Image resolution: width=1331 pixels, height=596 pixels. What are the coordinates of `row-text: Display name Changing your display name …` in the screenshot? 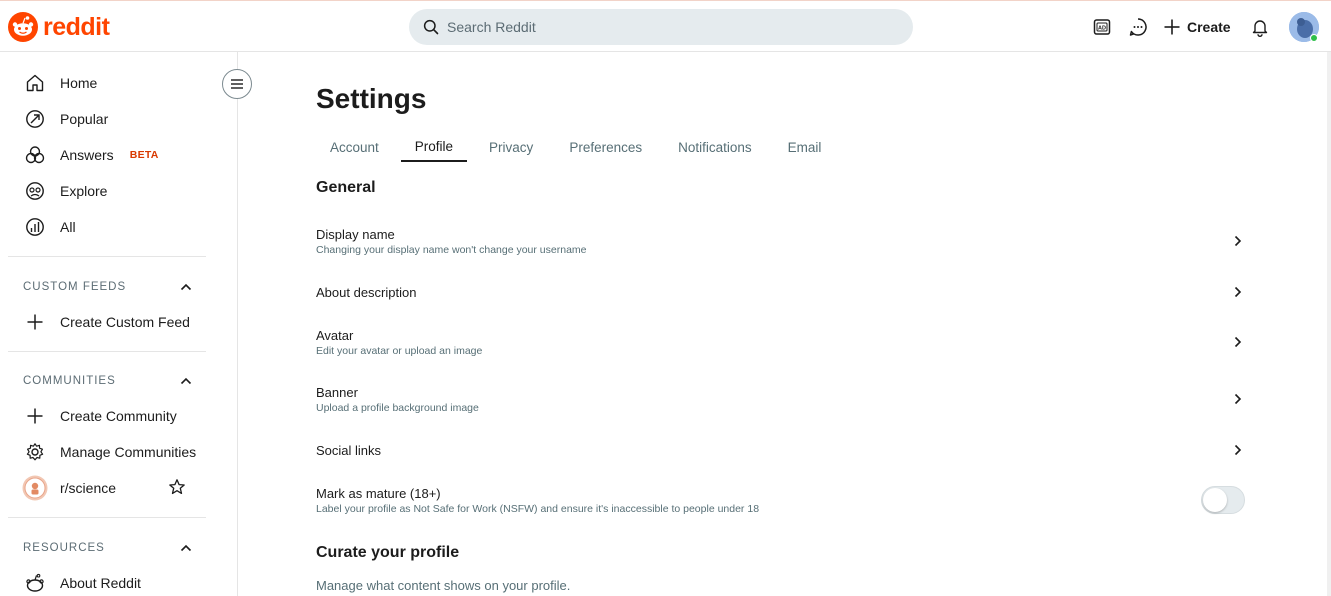 It's located at (451, 241).